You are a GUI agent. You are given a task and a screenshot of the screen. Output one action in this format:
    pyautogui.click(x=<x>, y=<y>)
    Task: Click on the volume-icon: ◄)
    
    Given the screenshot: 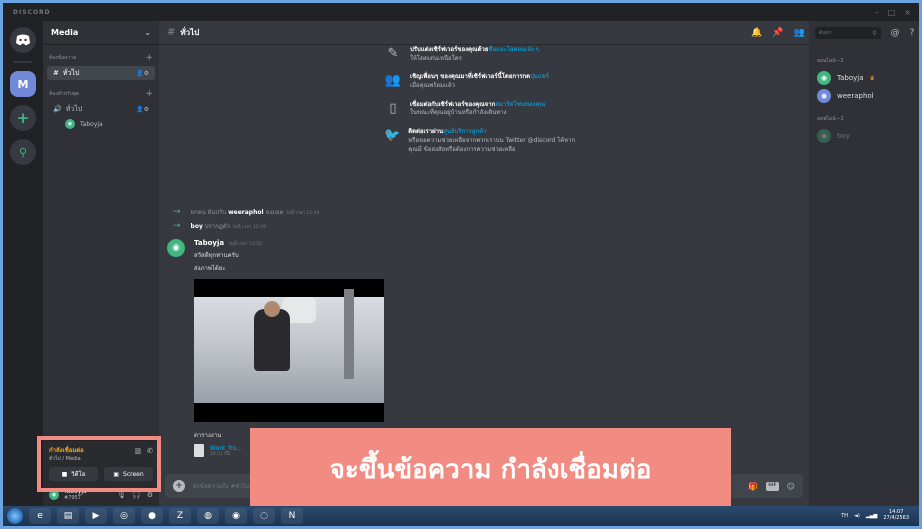 What is the action you would take?
    pyautogui.click(x=857, y=516)
    